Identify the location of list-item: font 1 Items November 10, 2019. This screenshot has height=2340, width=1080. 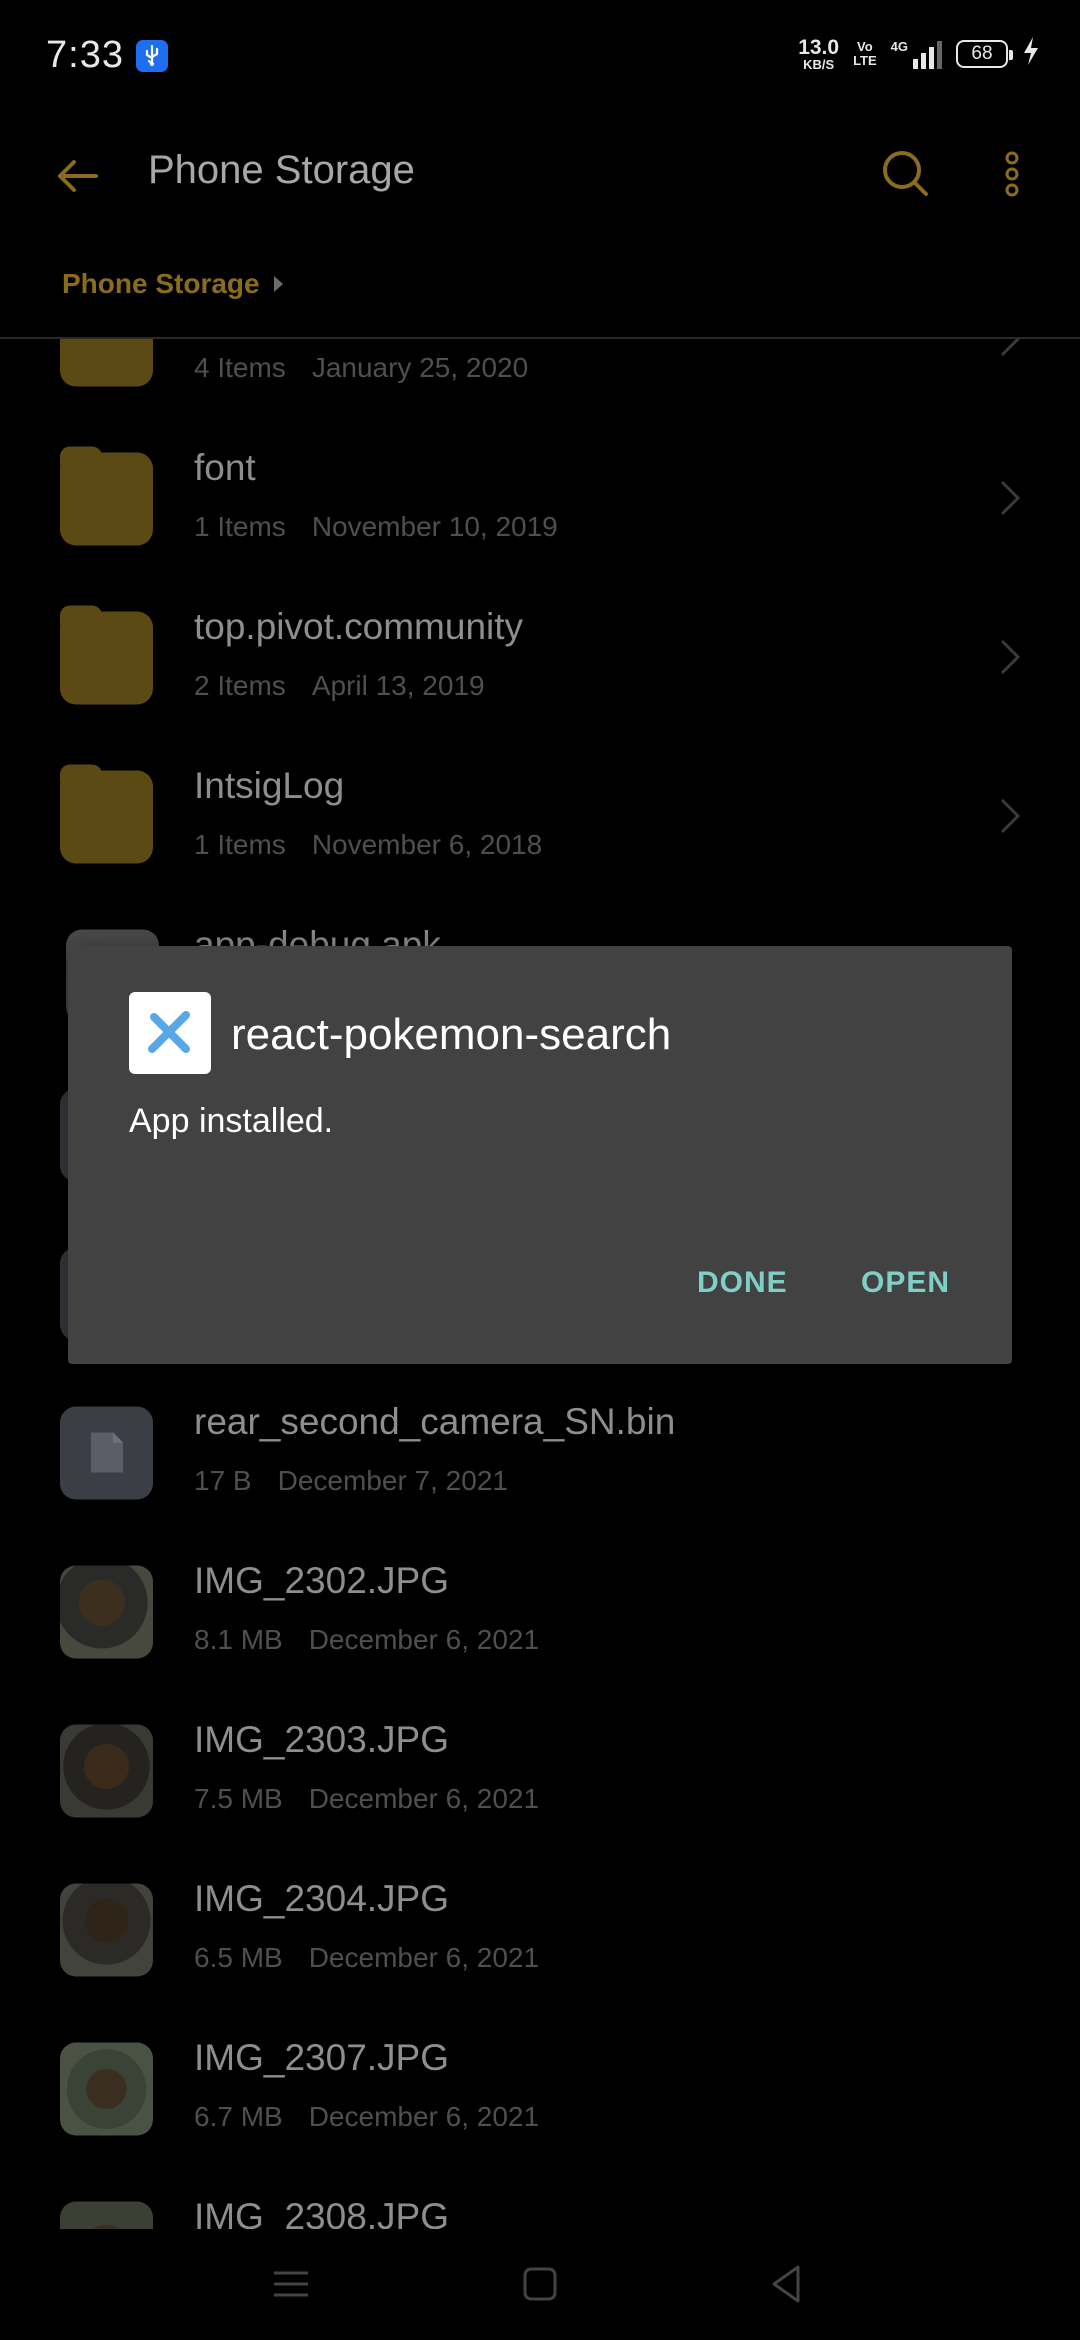
(540, 498).